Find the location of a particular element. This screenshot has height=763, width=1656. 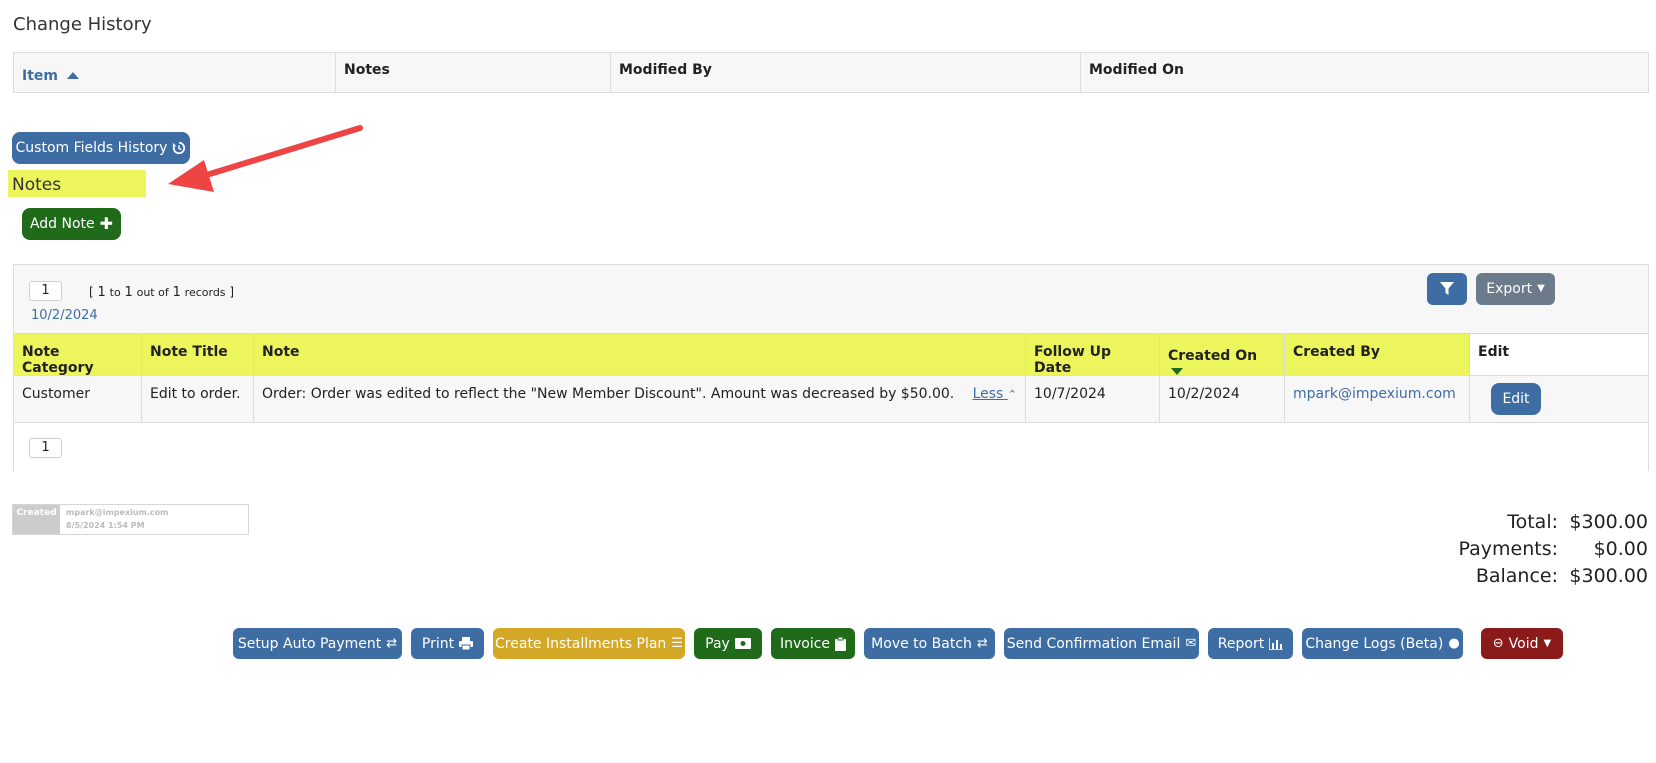

cell-created-on: 10/2/2024 is located at coordinates (1222, 398).